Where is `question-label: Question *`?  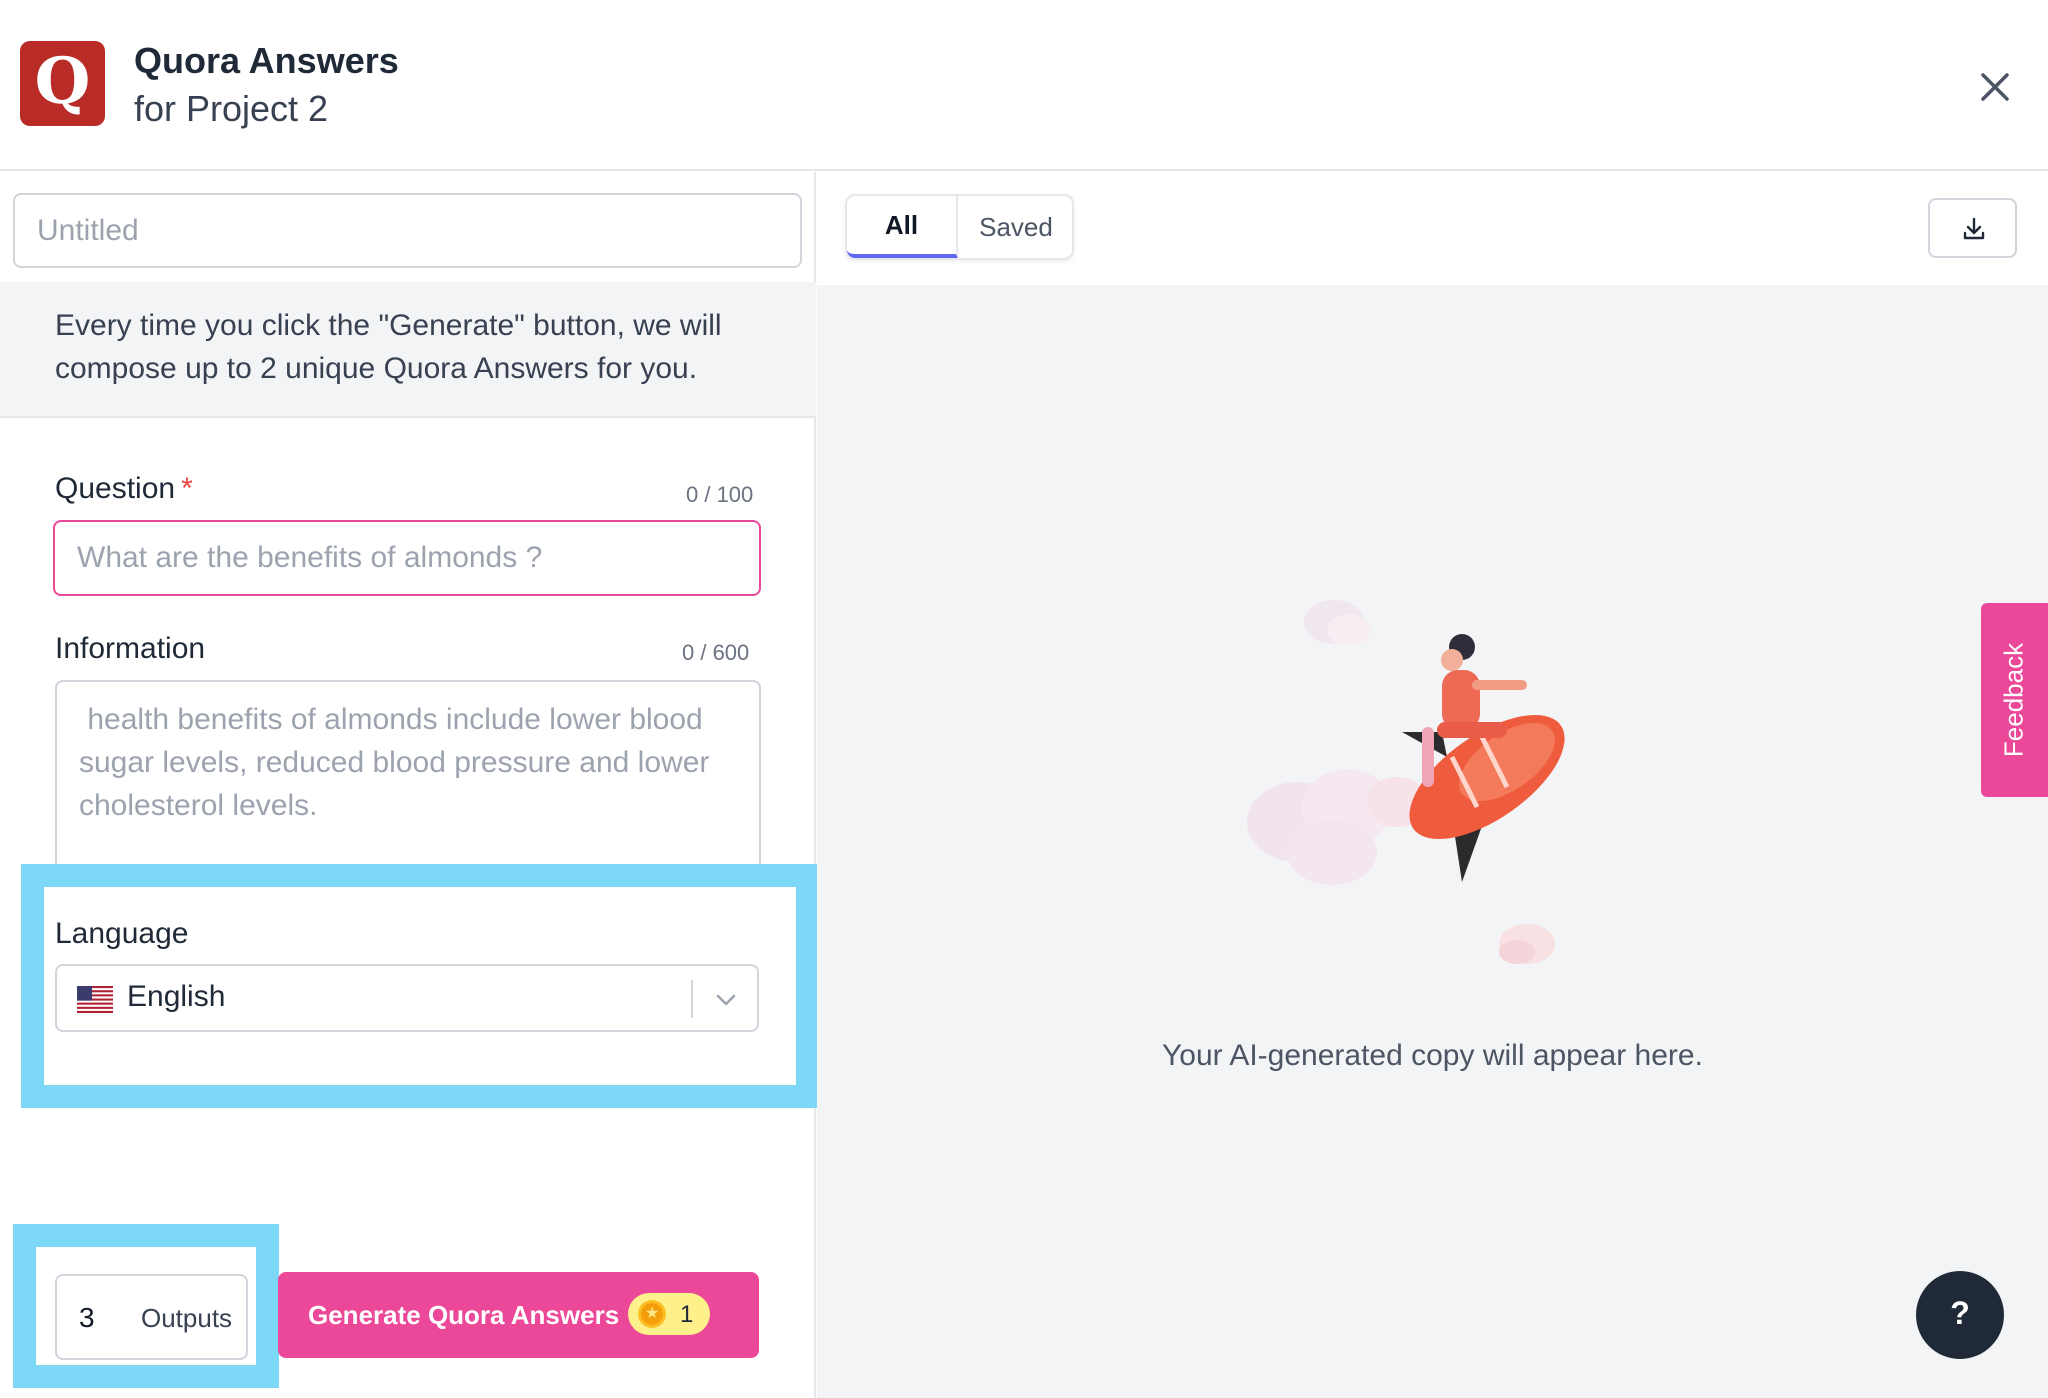
question-label: Question * is located at coordinates (124, 489).